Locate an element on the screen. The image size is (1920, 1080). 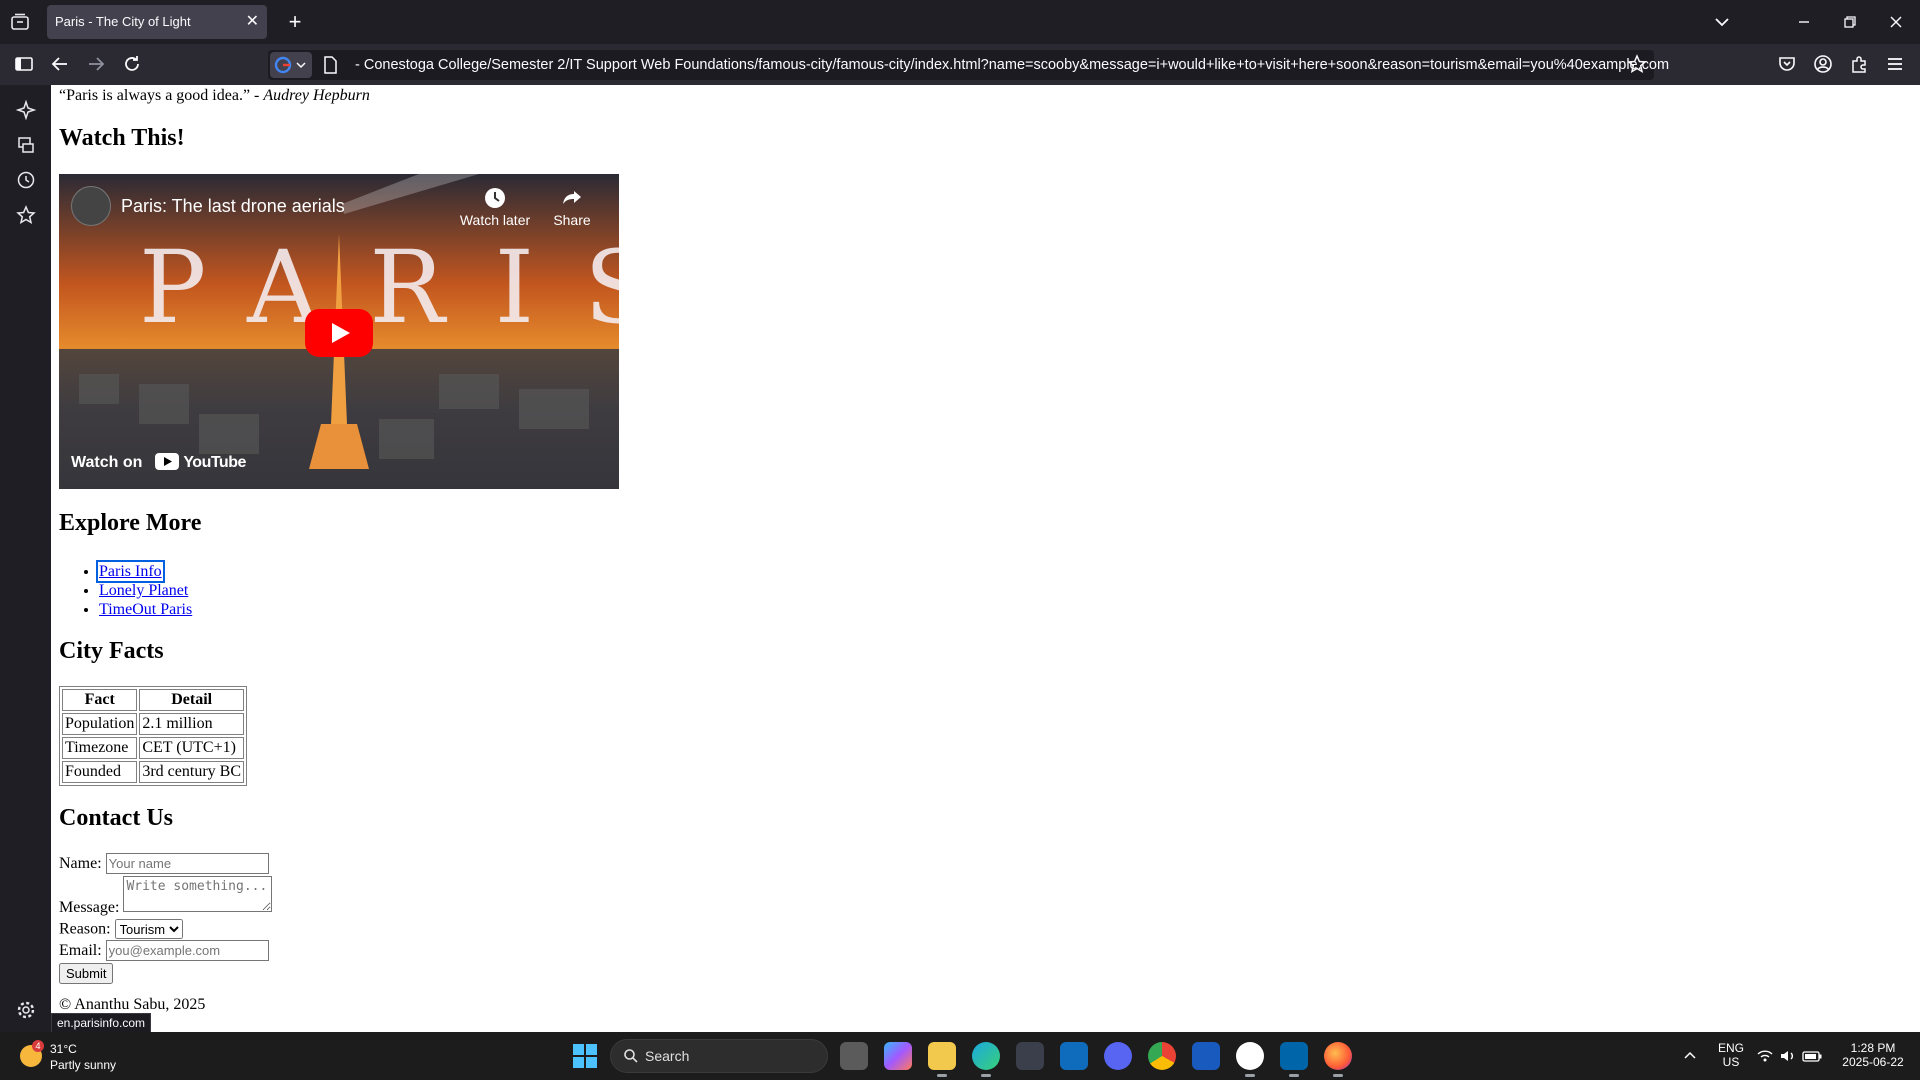
table-cell: Founded is located at coordinates (100, 772).